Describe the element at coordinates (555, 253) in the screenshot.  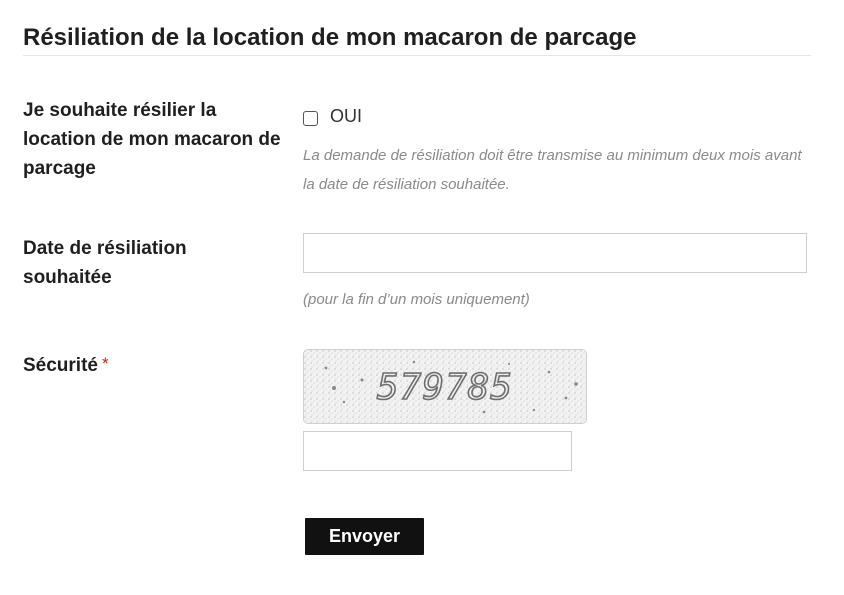
I see `date-input` at that location.